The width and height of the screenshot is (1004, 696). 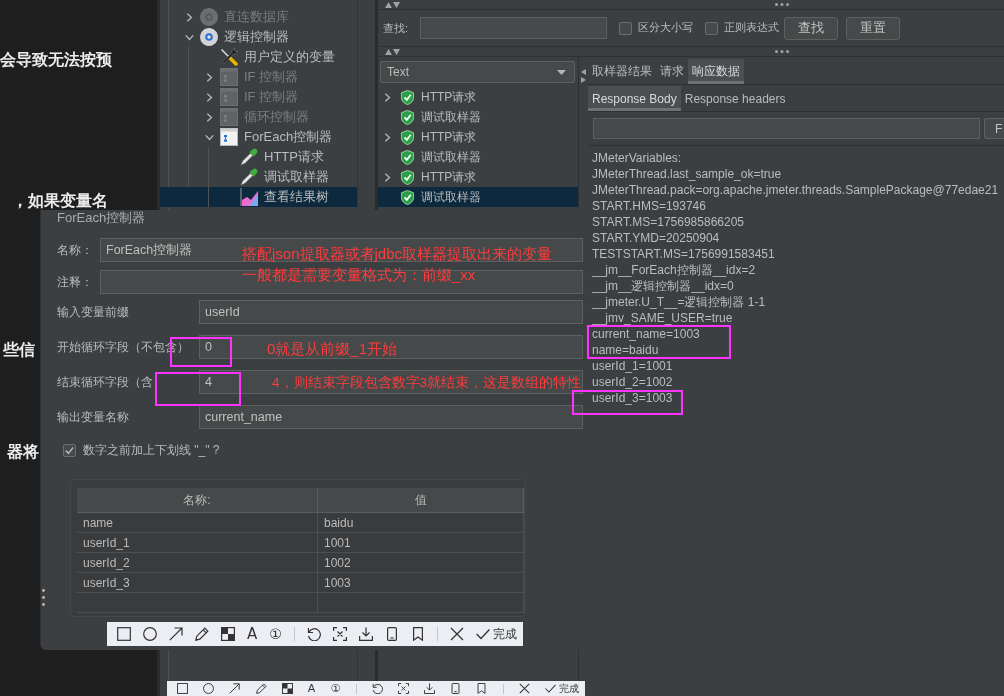 I want to click on tab: Response Body, so click(x=634, y=98).